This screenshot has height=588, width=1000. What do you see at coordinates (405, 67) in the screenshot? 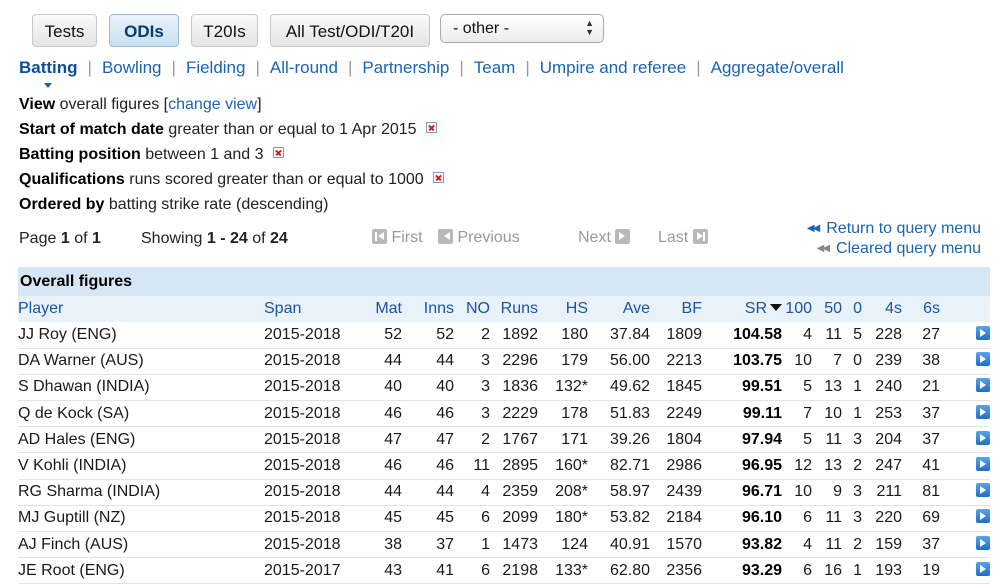
I see `nav-partnership: Partnership` at bounding box center [405, 67].